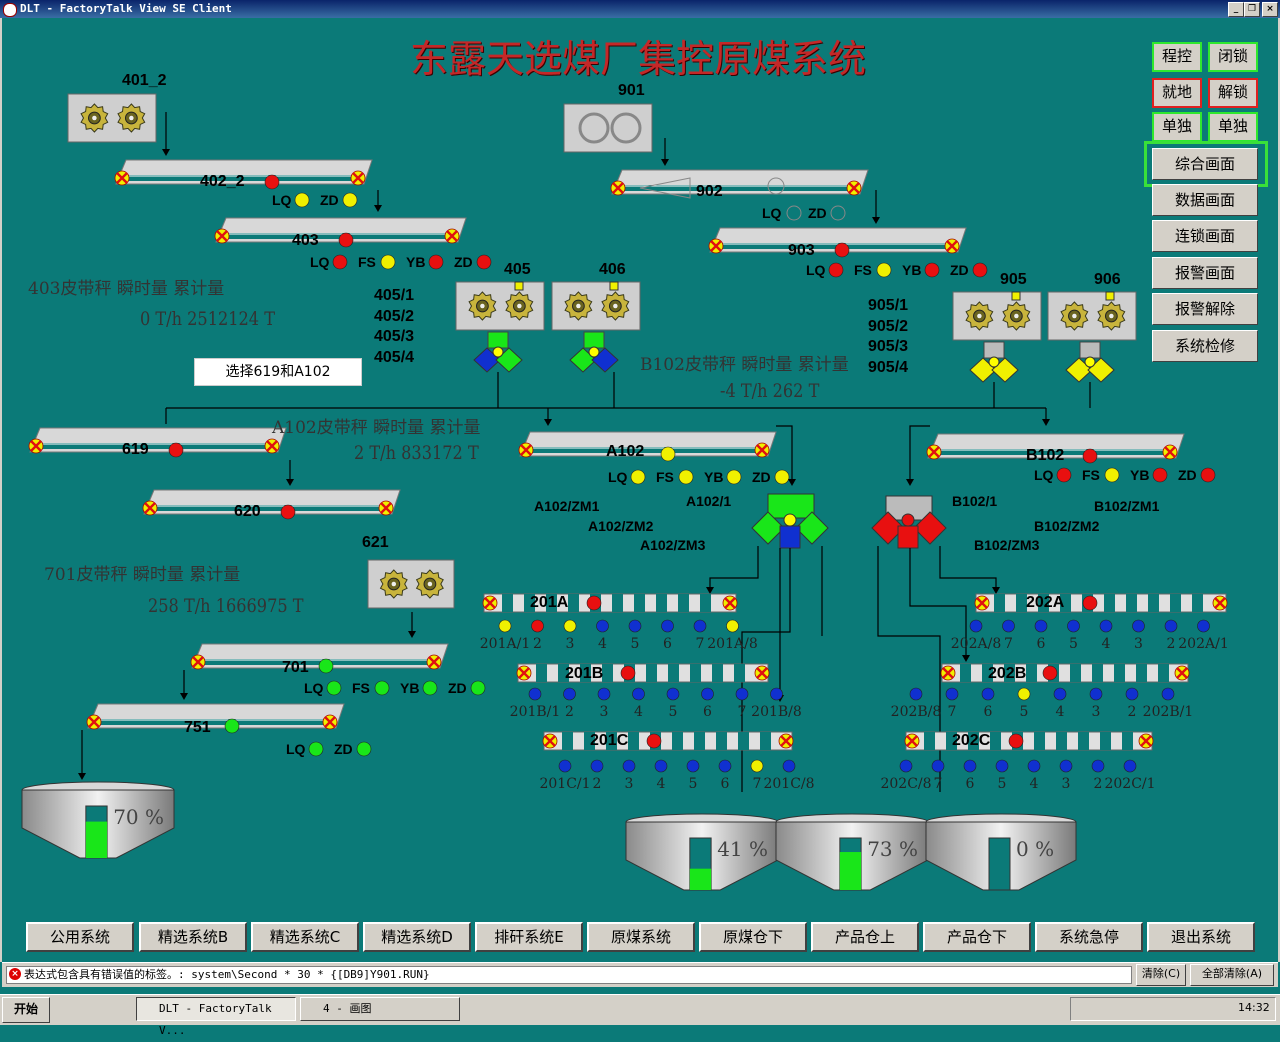 The height and width of the screenshot is (1042, 1280). I want to click on belt-620-status, so click(288, 512).